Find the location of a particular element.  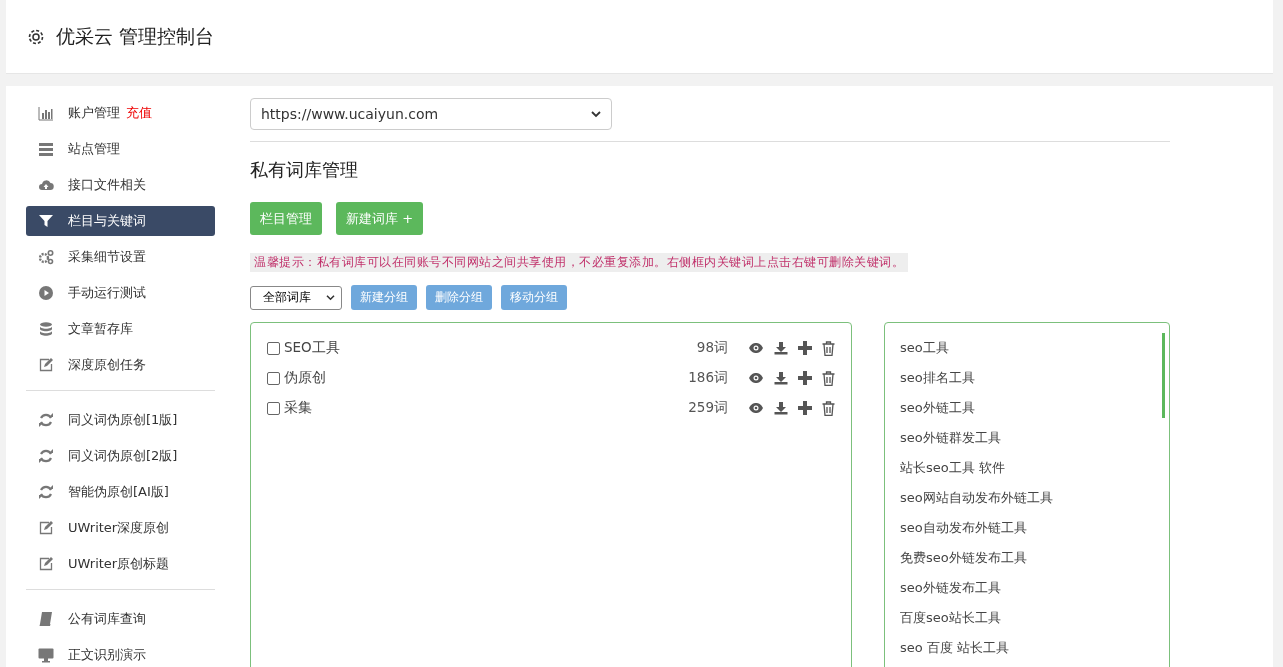

play-icon is located at coordinates (46, 293).